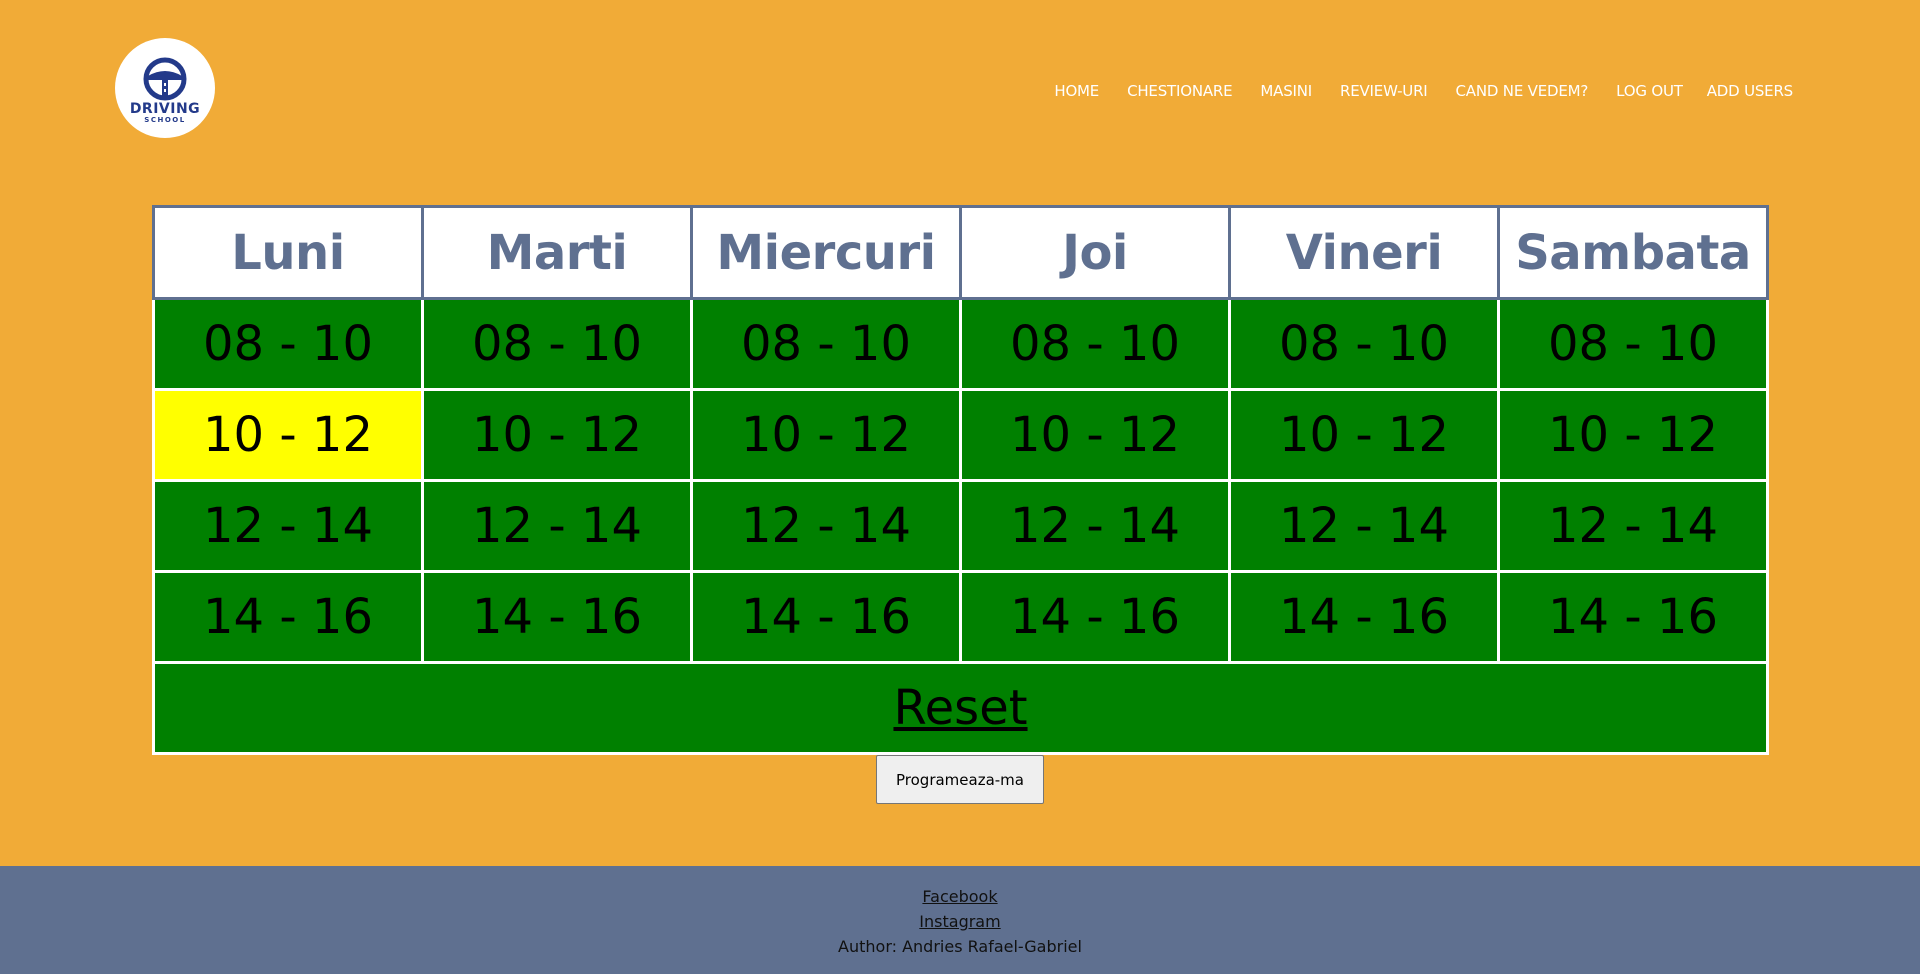  I want to click on day-header-joi: Joi, so click(1095, 252).